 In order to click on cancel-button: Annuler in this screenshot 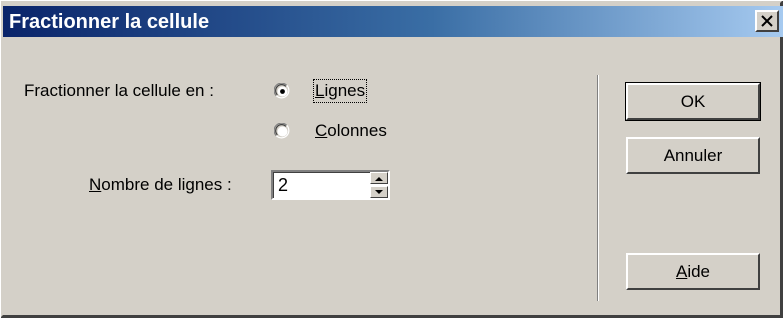, I will do `click(693, 155)`.